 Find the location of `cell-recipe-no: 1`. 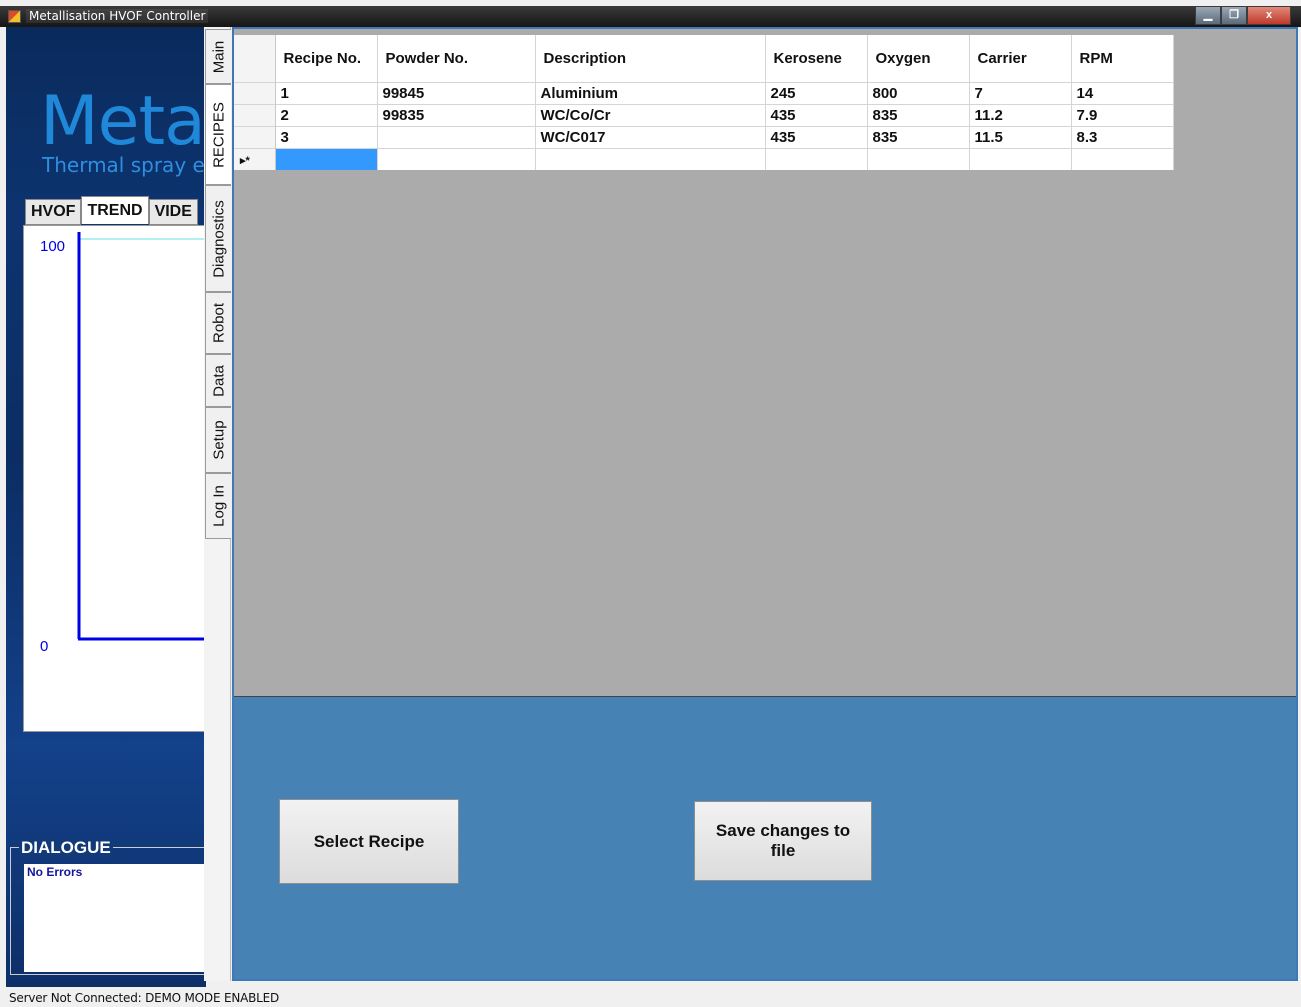

cell-recipe-no: 1 is located at coordinates (326, 92).